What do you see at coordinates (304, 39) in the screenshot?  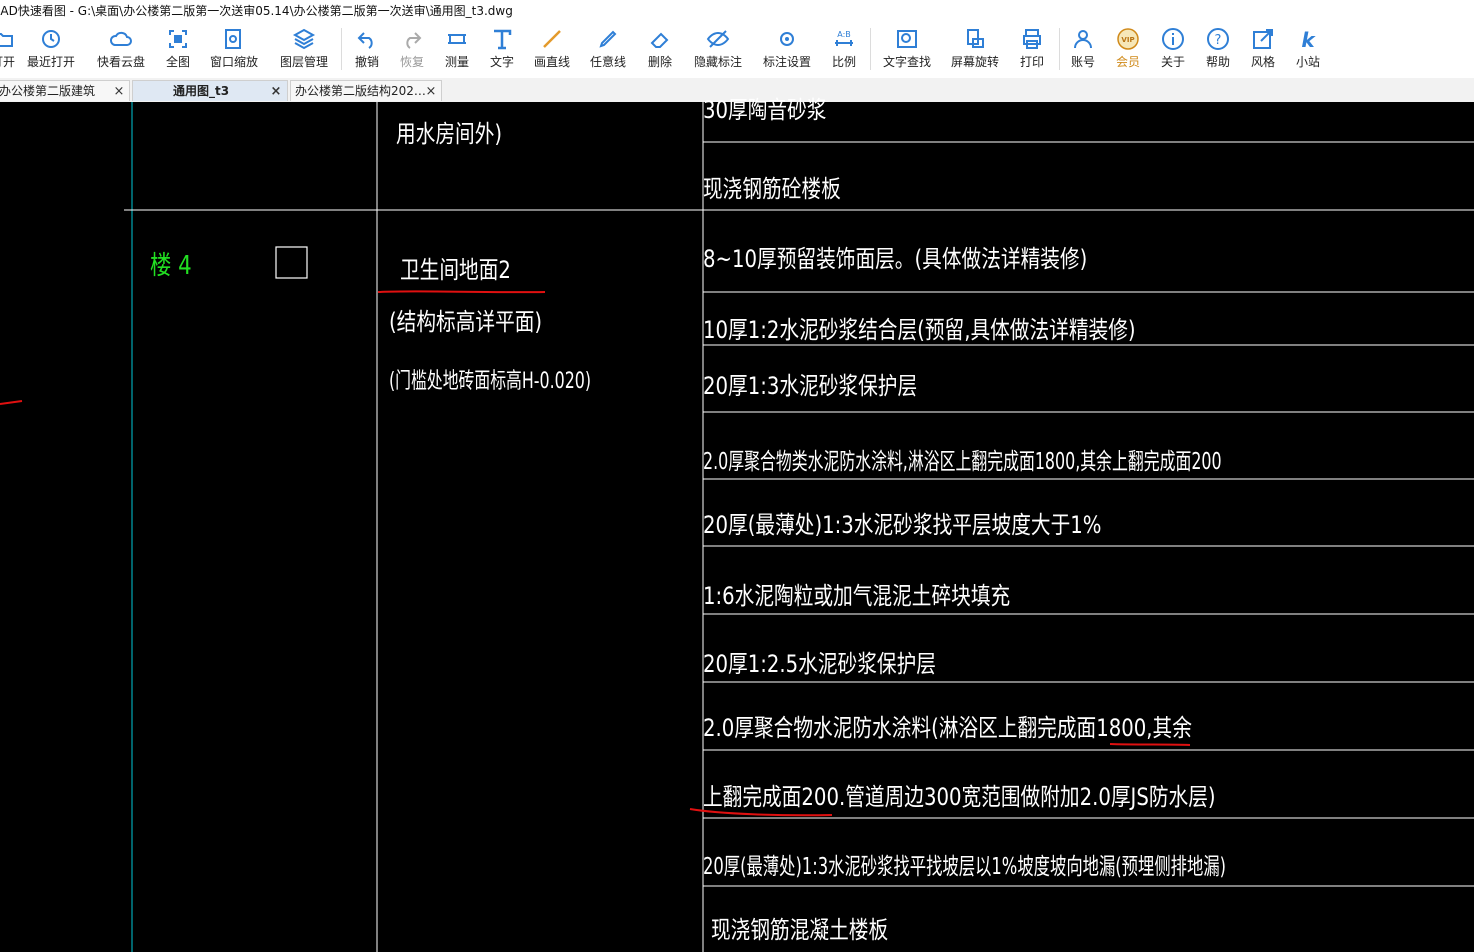 I see `layers-icon` at bounding box center [304, 39].